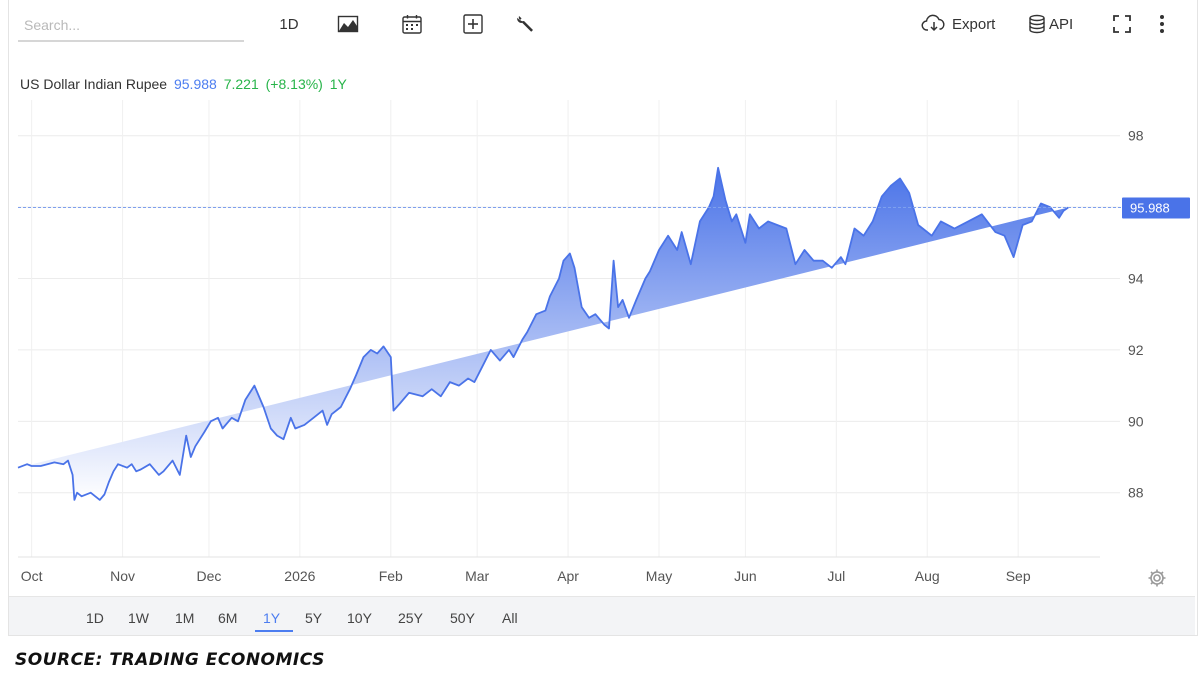 This screenshot has height=675, width=1198. Describe the element at coordinates (170, 660) in the screenshot. I see `source-caption: Source: Trading Economics` at that location.